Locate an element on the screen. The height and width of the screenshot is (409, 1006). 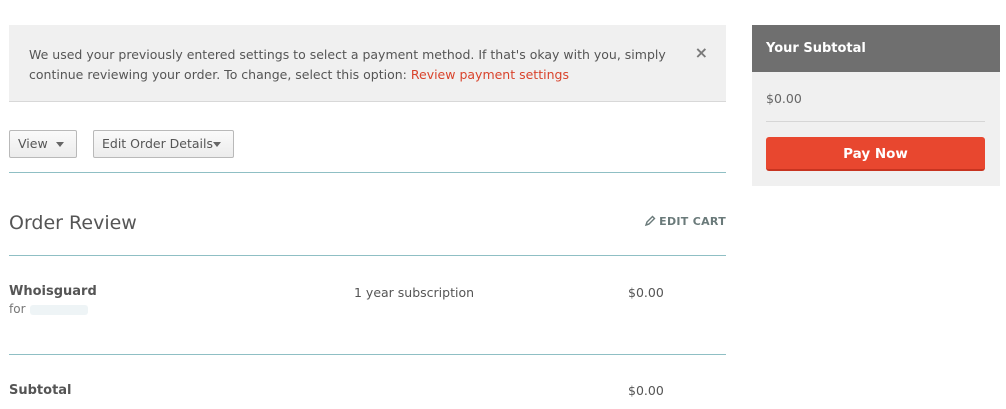
item-price: $0.00 is located at coordinates (646, 292).